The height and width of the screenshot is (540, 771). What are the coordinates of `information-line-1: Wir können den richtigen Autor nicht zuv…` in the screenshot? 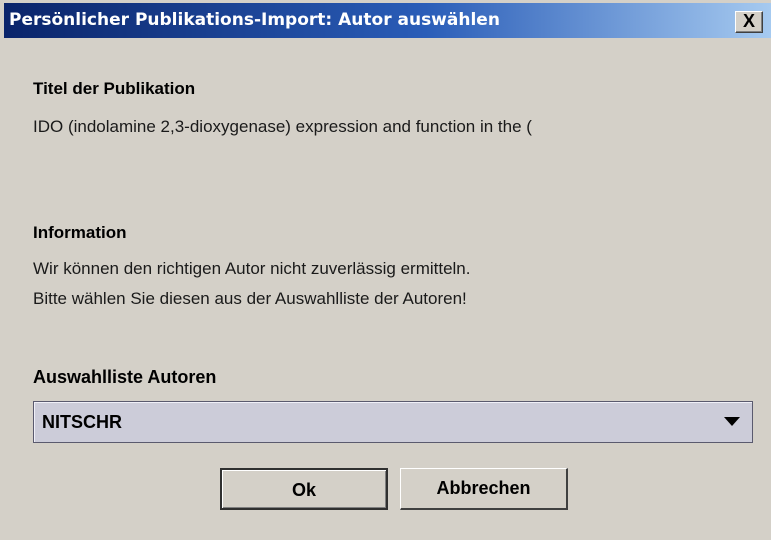 It's located at (252, 268).